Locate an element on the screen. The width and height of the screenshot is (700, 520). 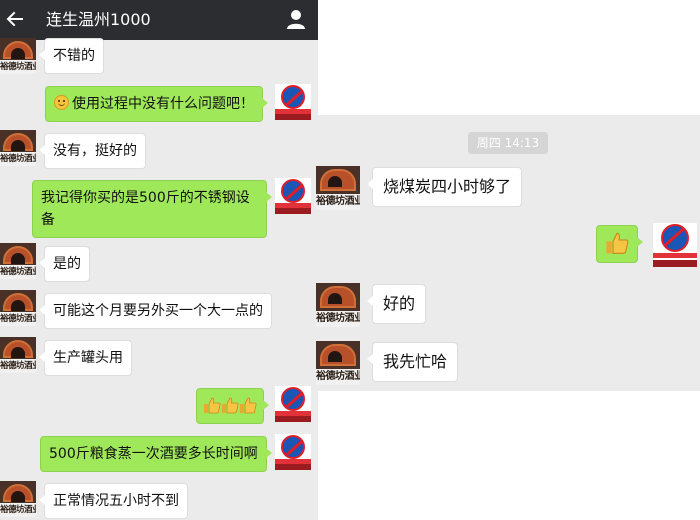
message-text: 是的 is located at coordinates (67, 264).